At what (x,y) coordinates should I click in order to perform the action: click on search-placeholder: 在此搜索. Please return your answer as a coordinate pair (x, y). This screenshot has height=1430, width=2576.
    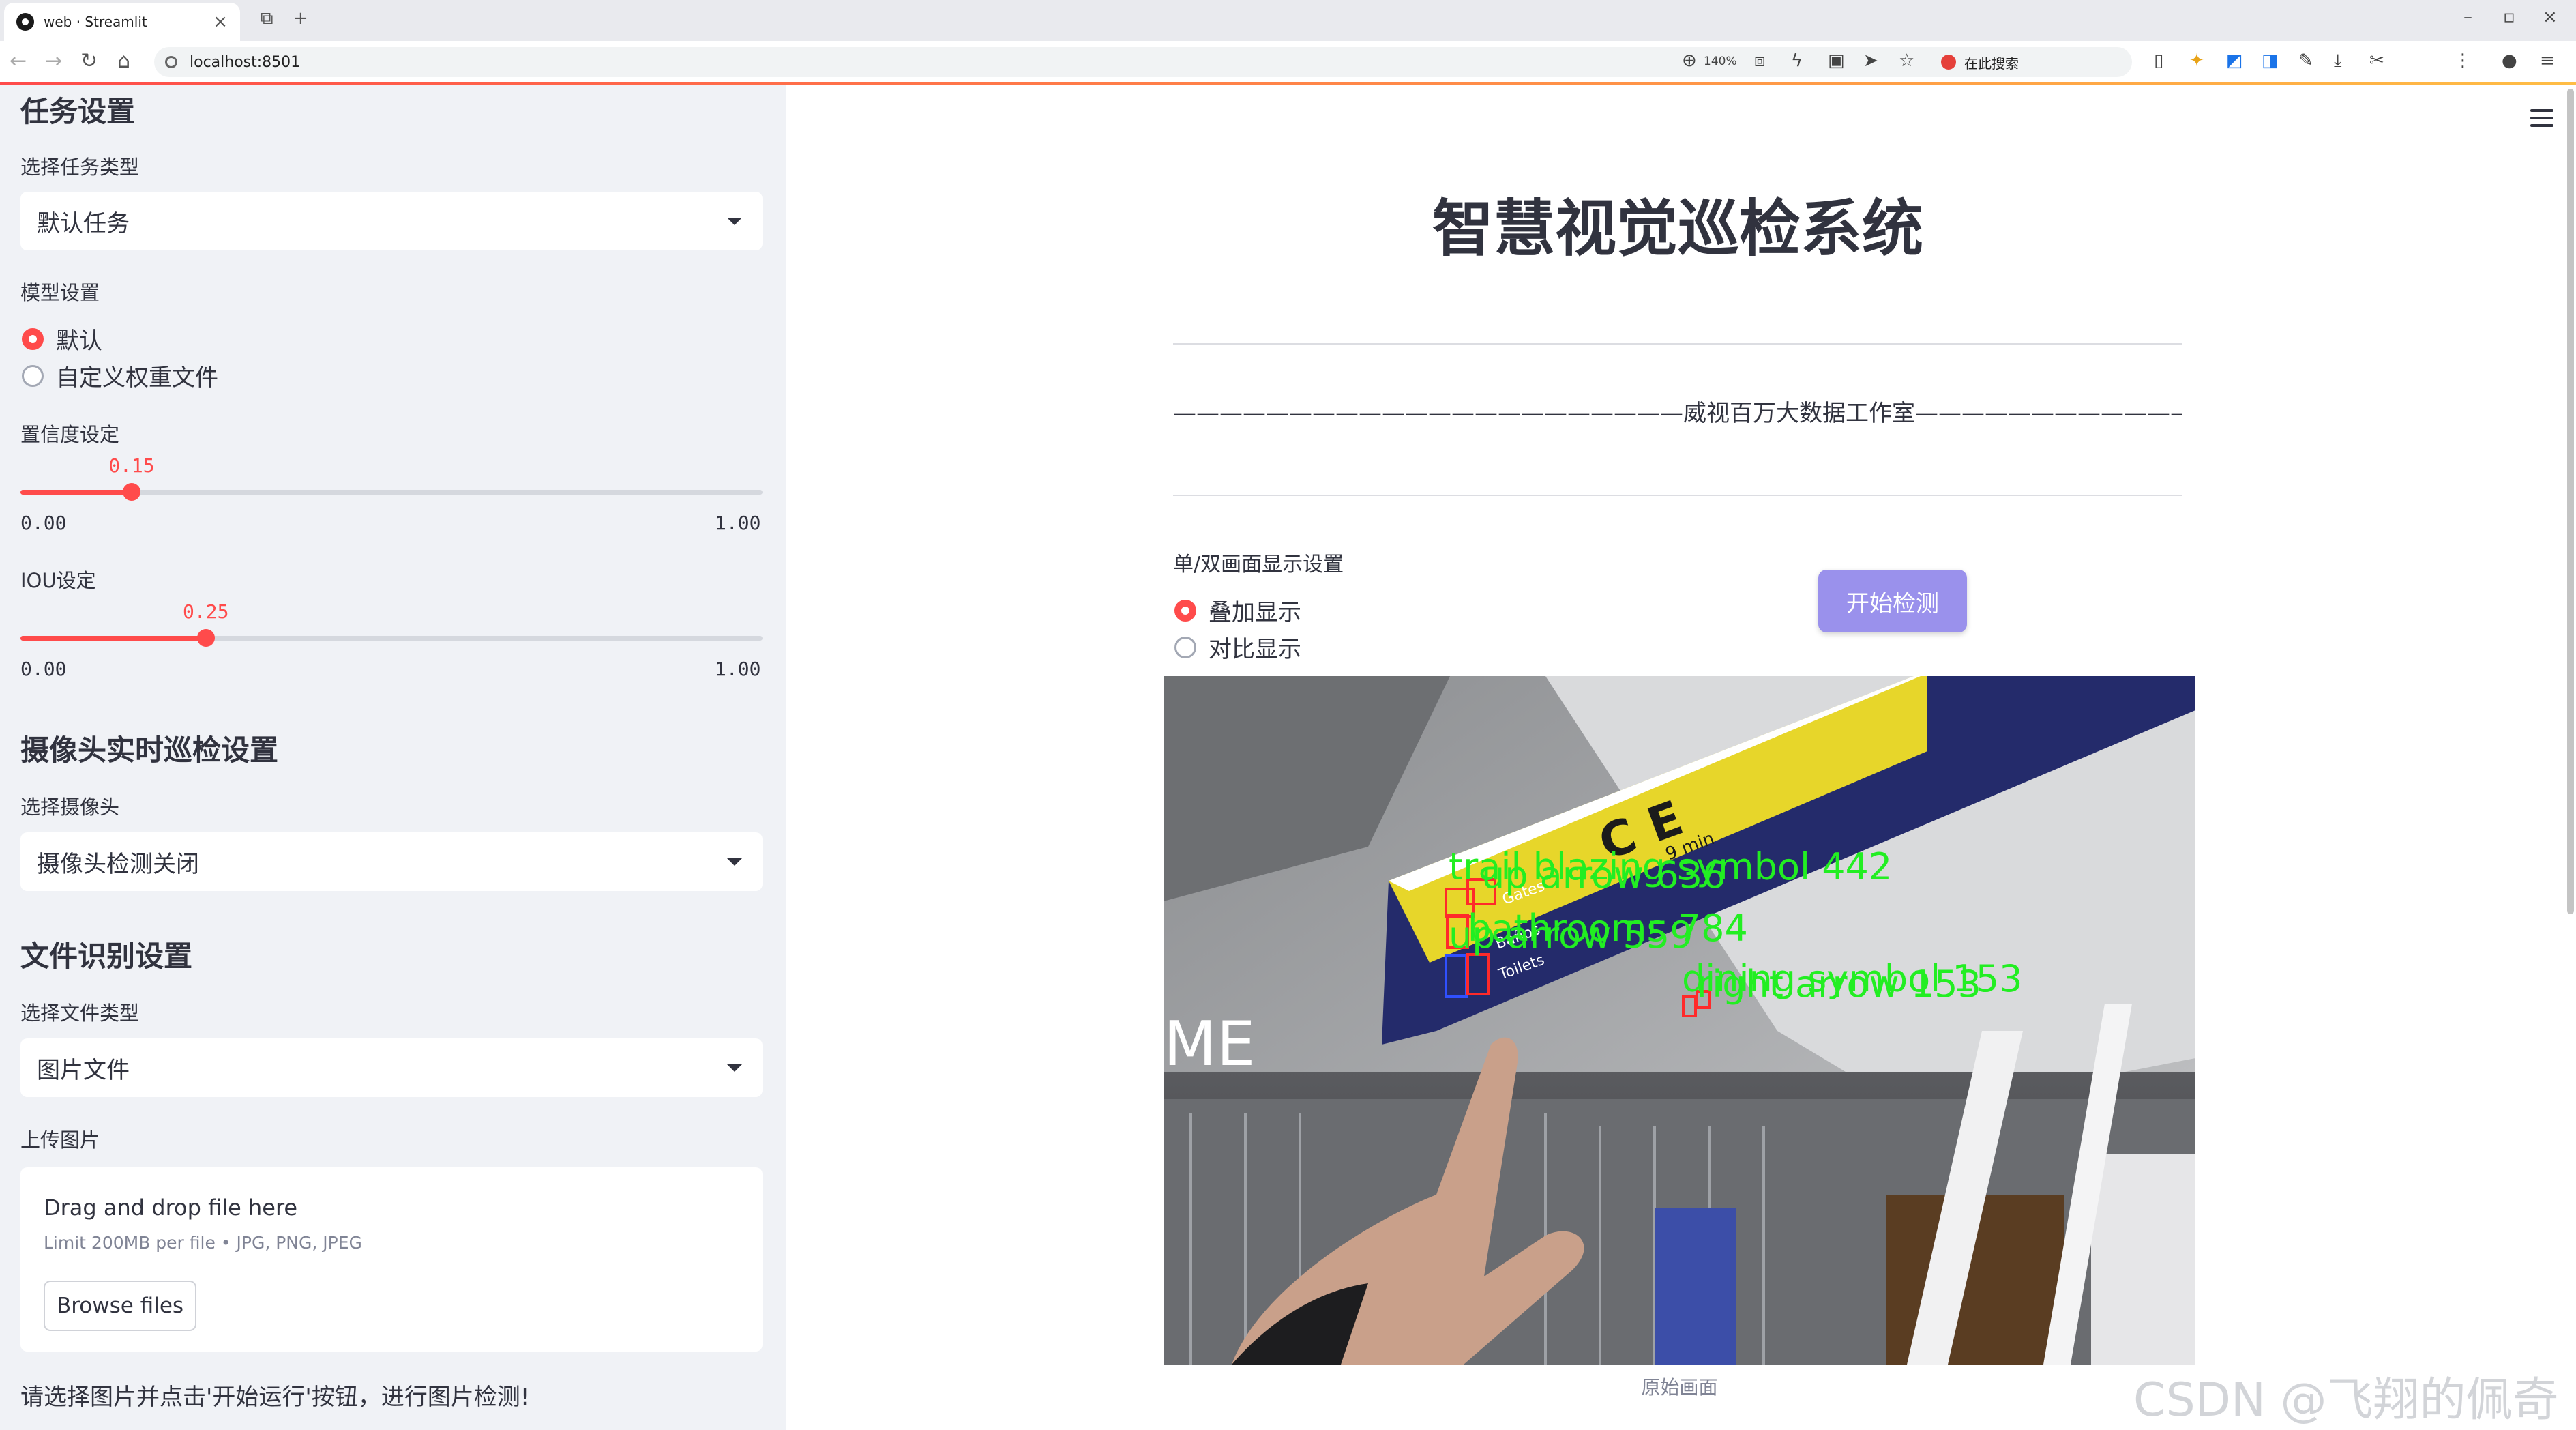
    Looking at the image, I should click on (1991, 64).